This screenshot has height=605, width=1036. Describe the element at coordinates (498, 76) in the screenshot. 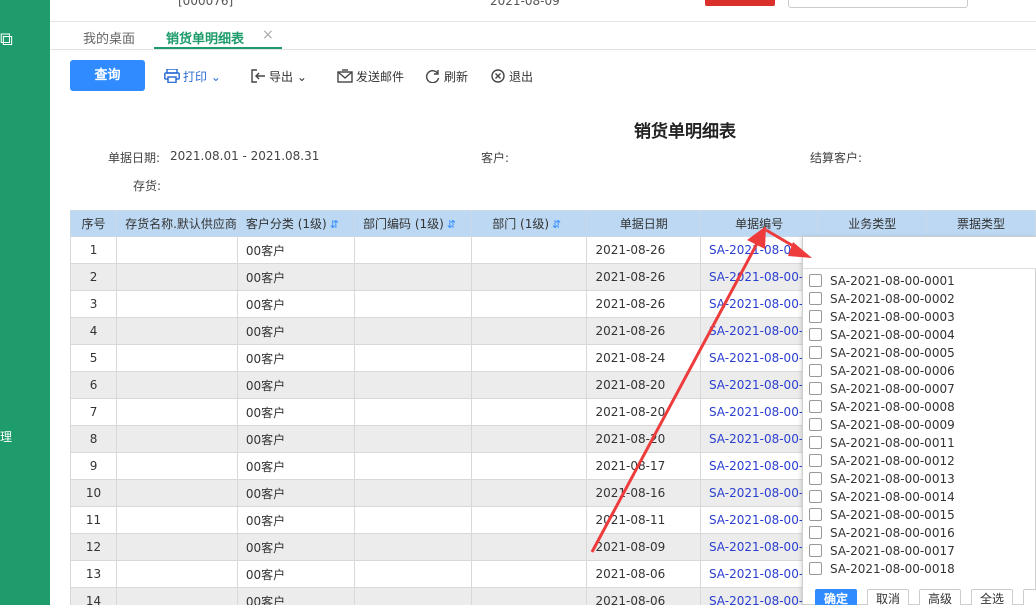

I see `close-circle-icon` at that location.